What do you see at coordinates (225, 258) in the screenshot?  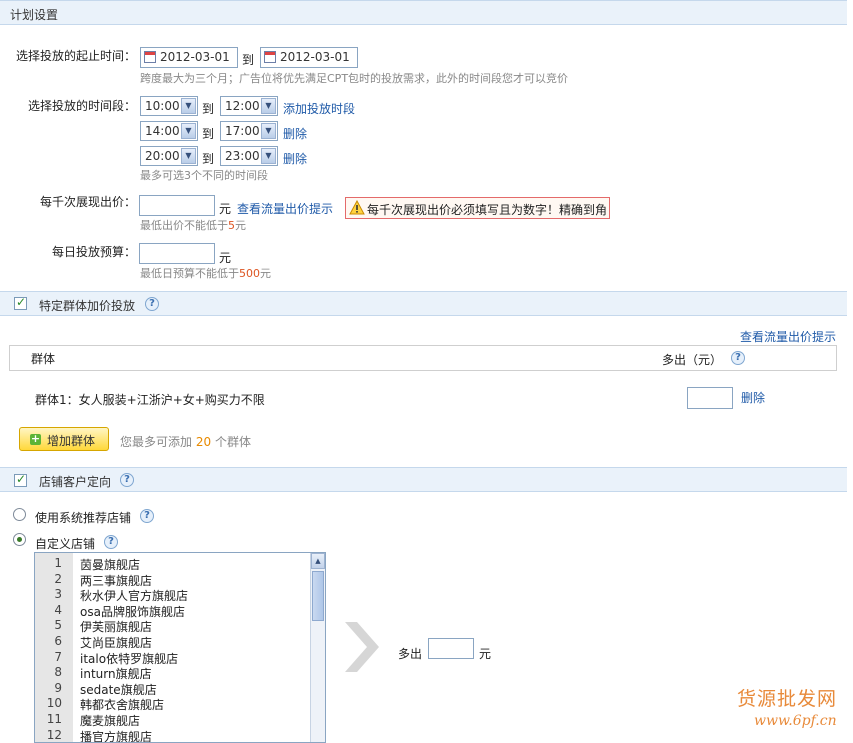 I see `budget-unit: 元` at bounding box center [225, 258].